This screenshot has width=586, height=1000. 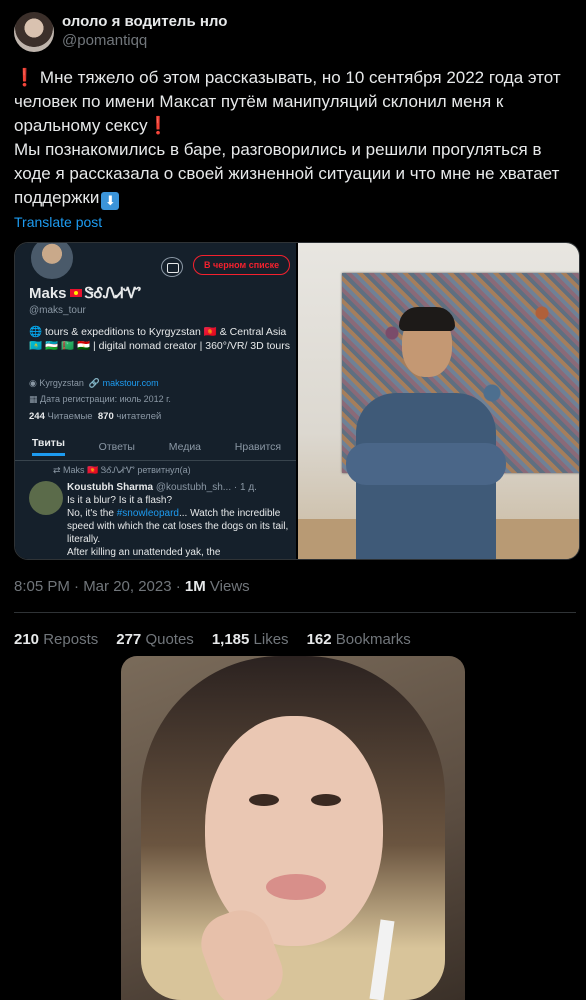 What do you see at coordinates (144, 41) in the screenshot?
I see `author-handle: @pomantiqq` at bounding box center [144, 41].